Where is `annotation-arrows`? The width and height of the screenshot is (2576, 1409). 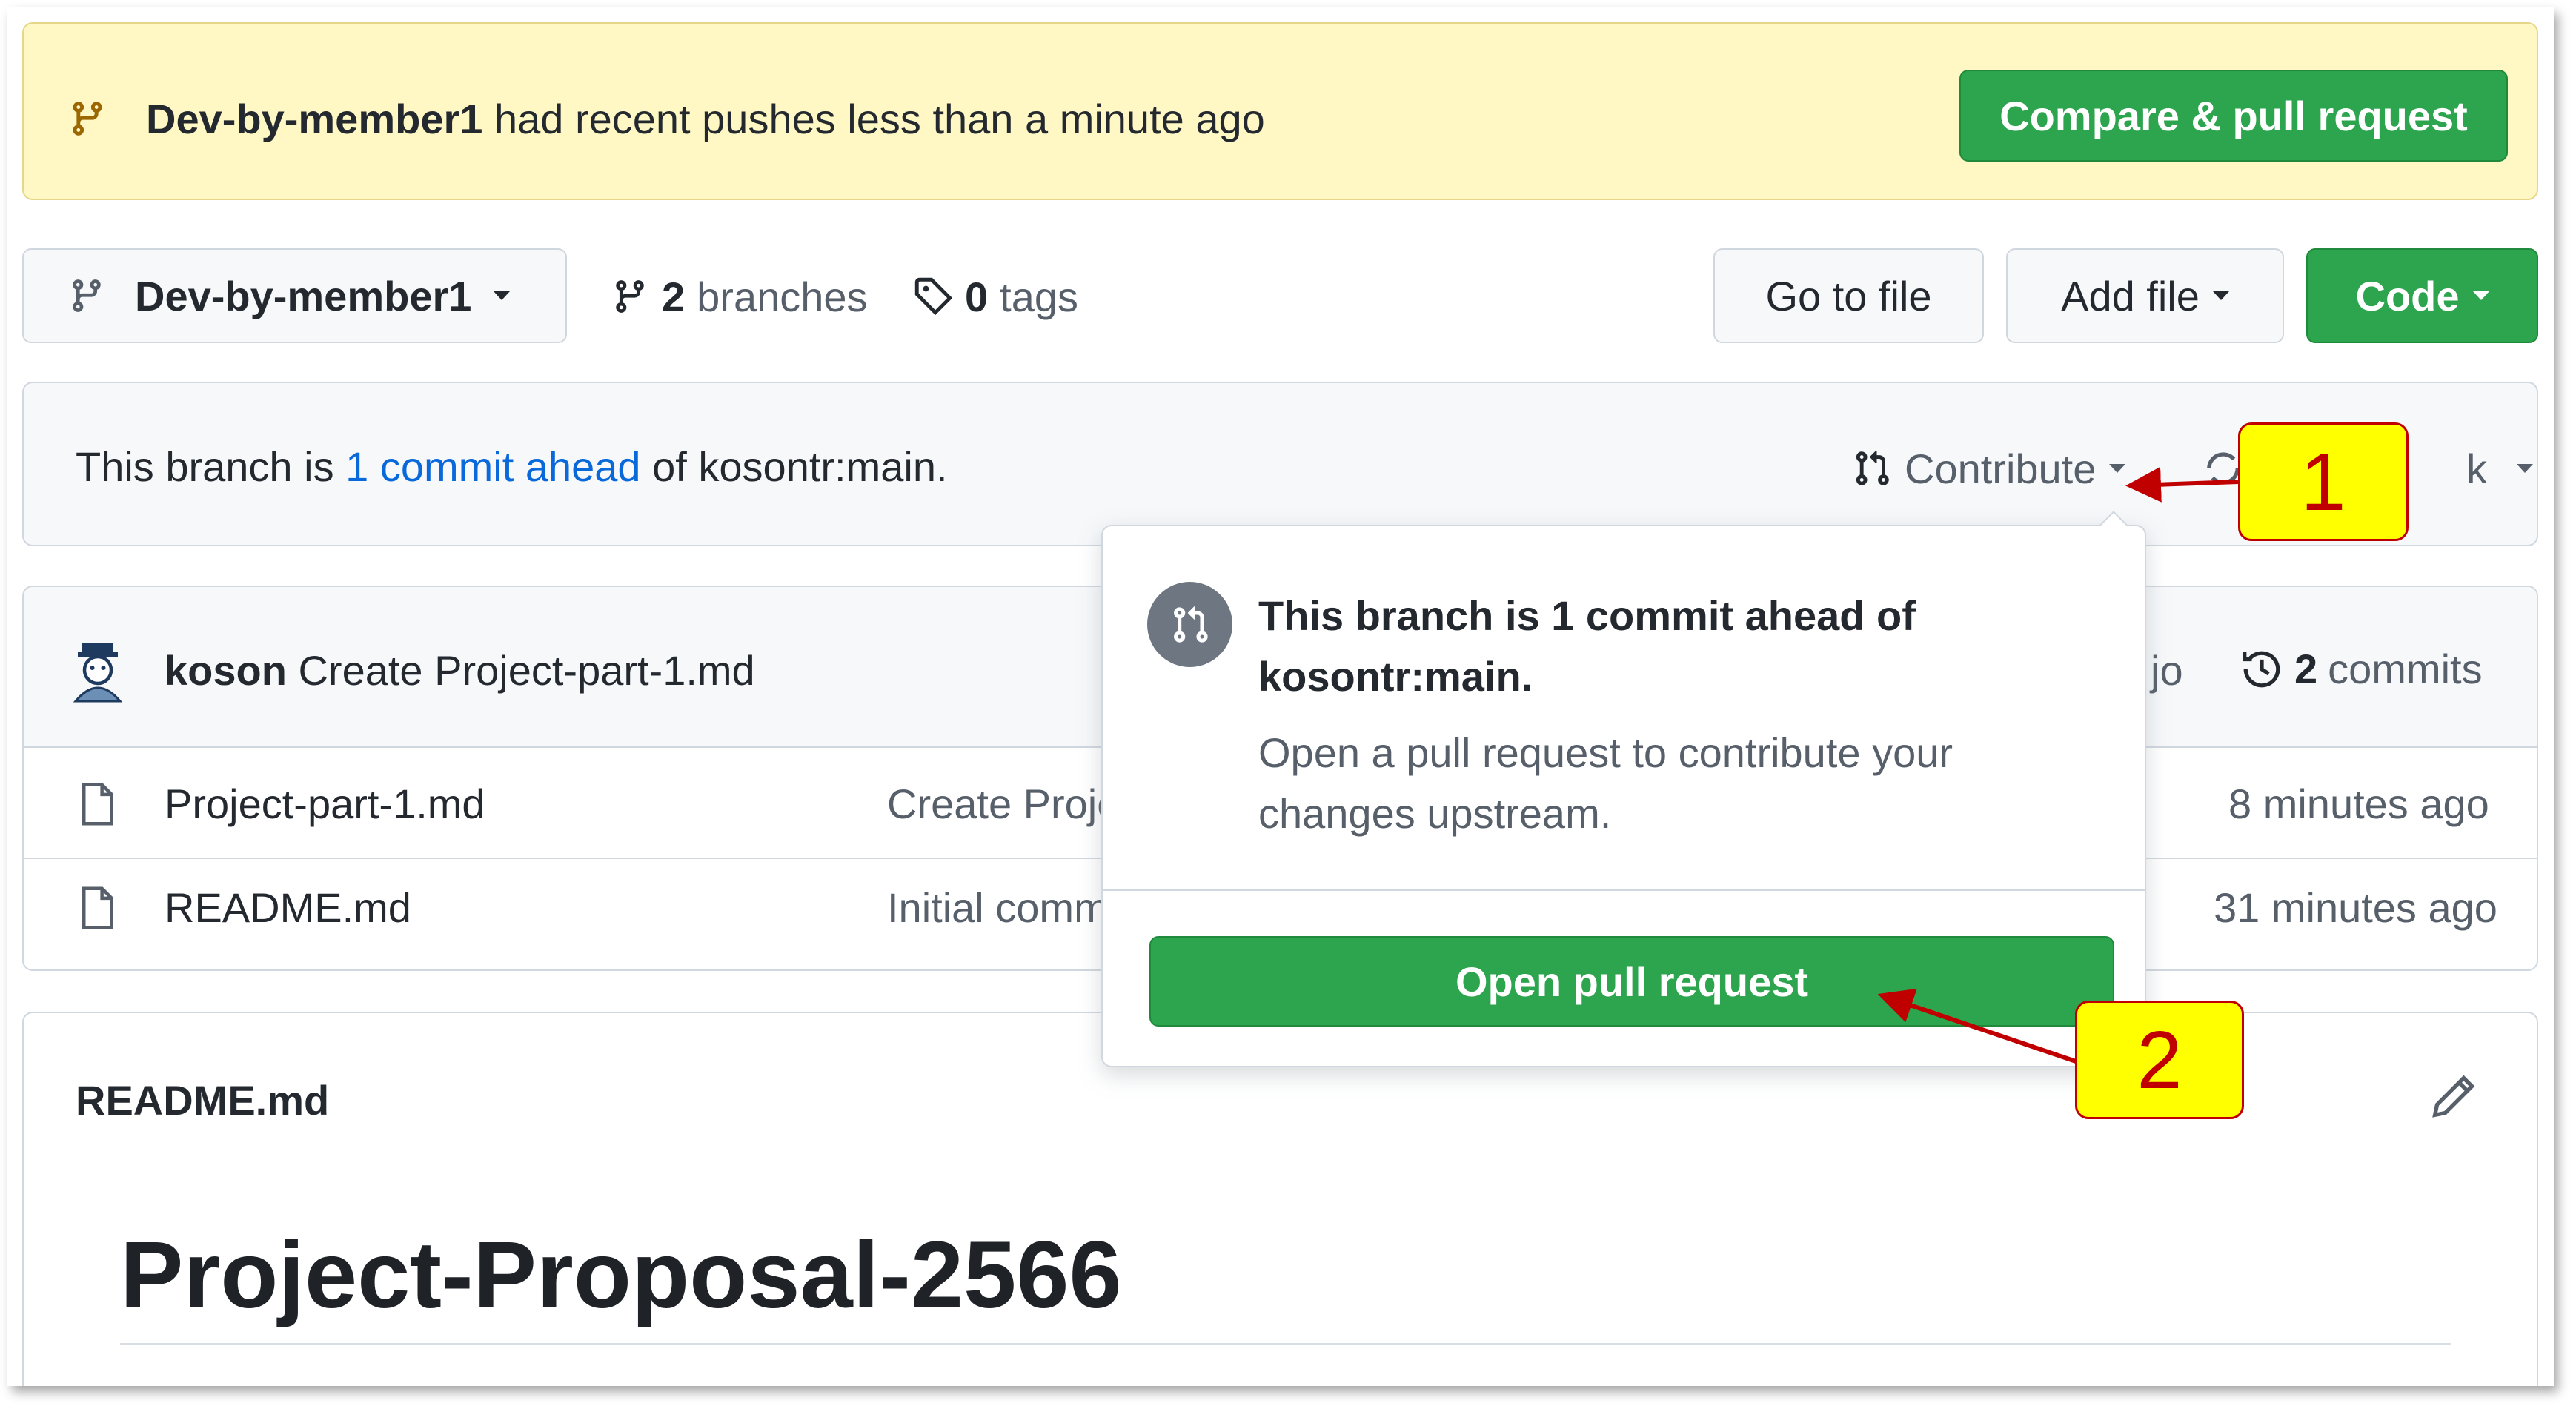 annotation-arrows is located at coordinates (2058, 766).